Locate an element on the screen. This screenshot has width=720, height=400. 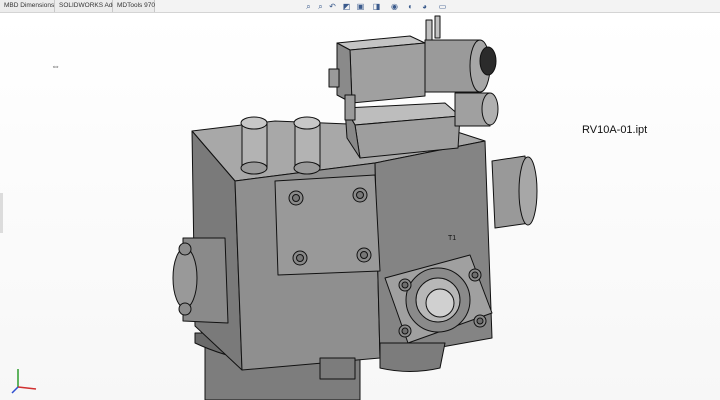
solenoid-knurled-nut is located at coordinates (488, 61).